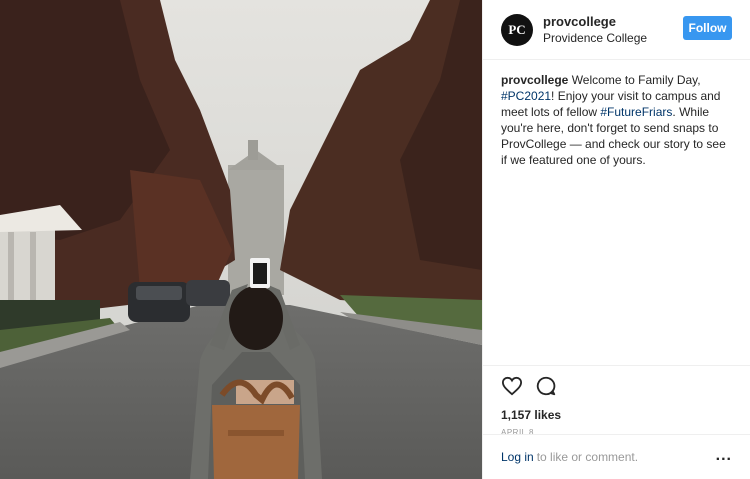  I want to click on hashtag-link-pc2021: #PC2021, so click(526, 96).